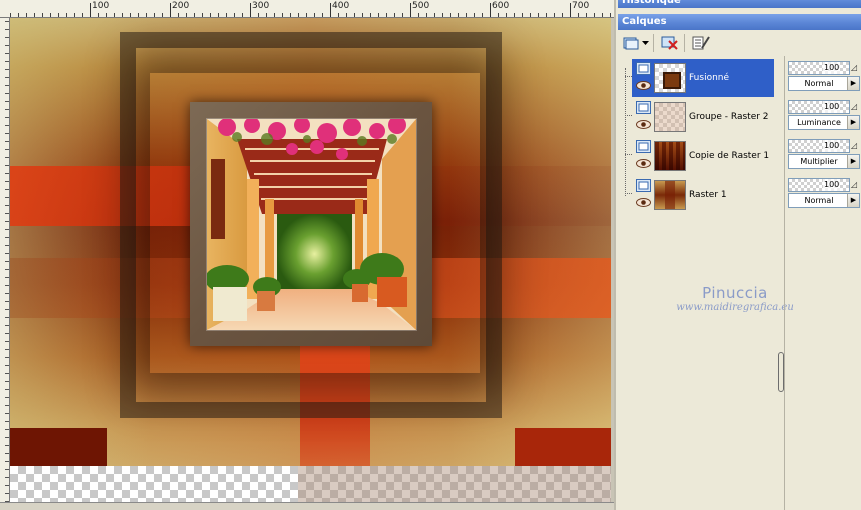  I want to click on layer-row-copie-de-raster-1: Copie de Raster 1, so click(699, 156).